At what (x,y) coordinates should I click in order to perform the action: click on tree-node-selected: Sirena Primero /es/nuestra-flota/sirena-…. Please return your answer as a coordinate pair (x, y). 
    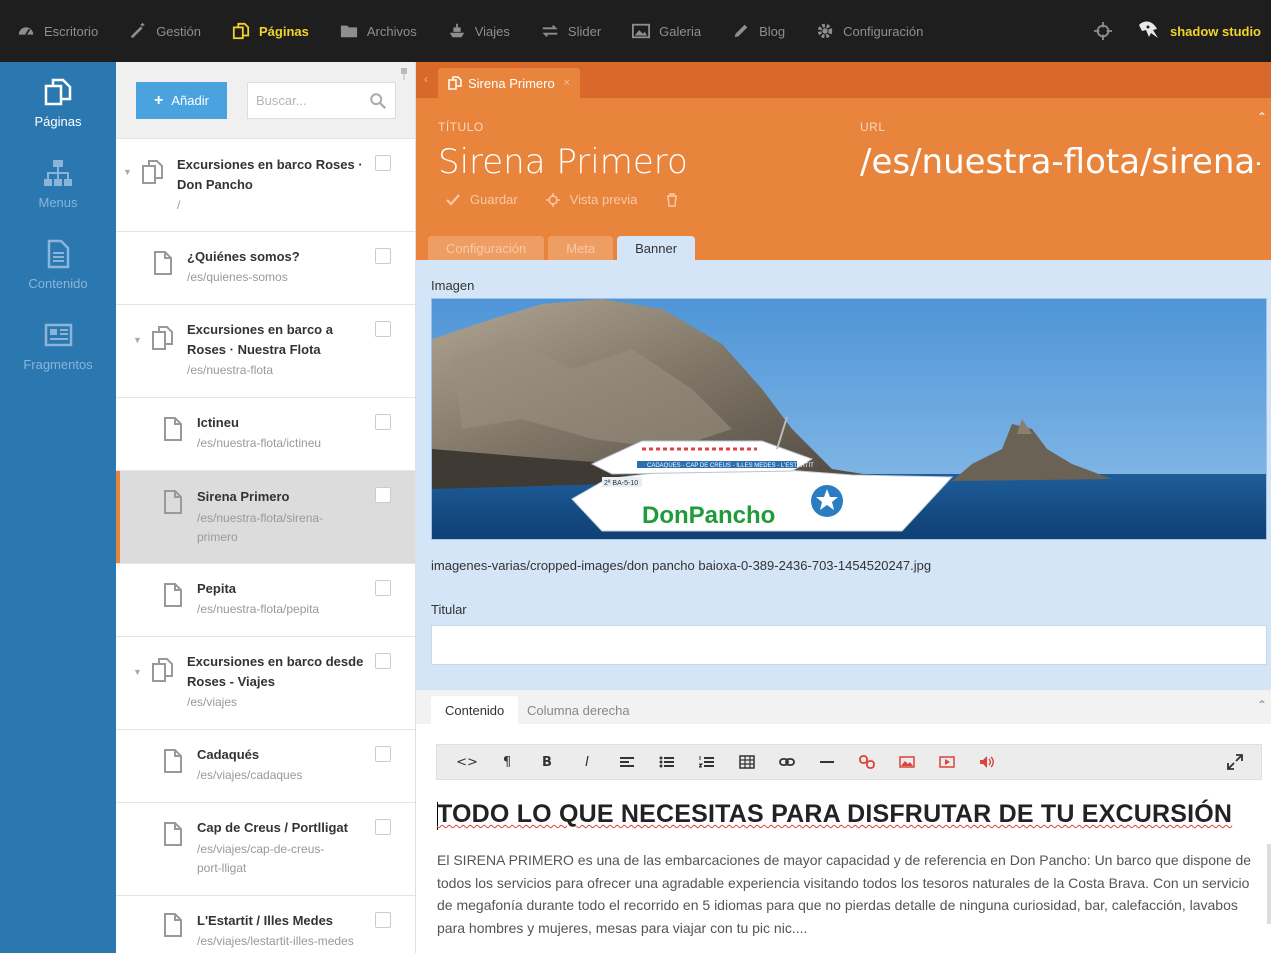
    Looking at the image, I should click on (265, 517).